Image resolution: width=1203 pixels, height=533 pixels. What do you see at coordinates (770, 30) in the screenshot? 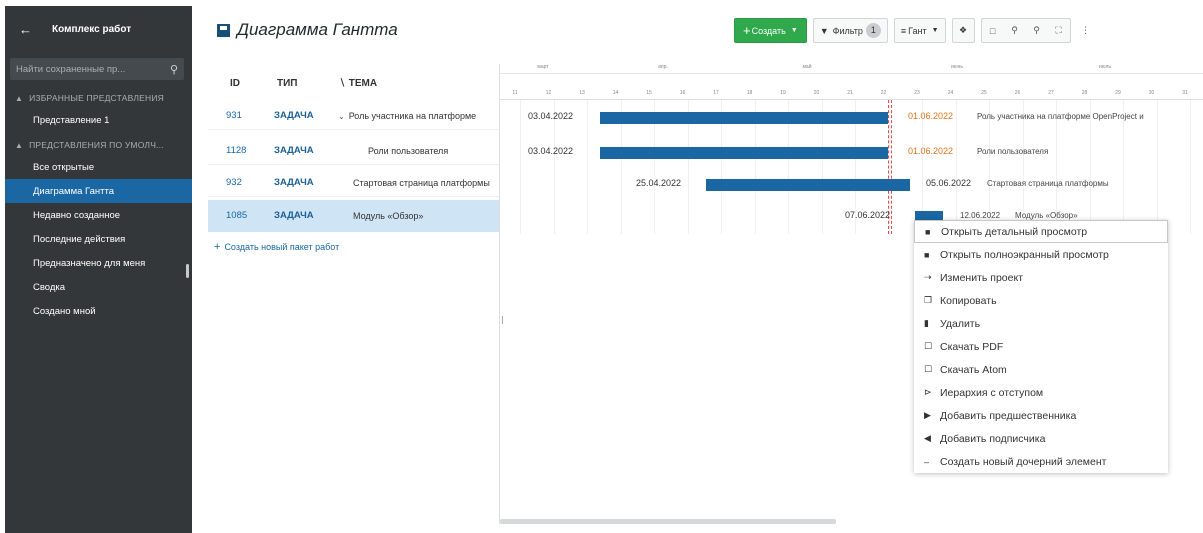
I see `create-button: + Создать ▼` at bounding box center [770, 30].